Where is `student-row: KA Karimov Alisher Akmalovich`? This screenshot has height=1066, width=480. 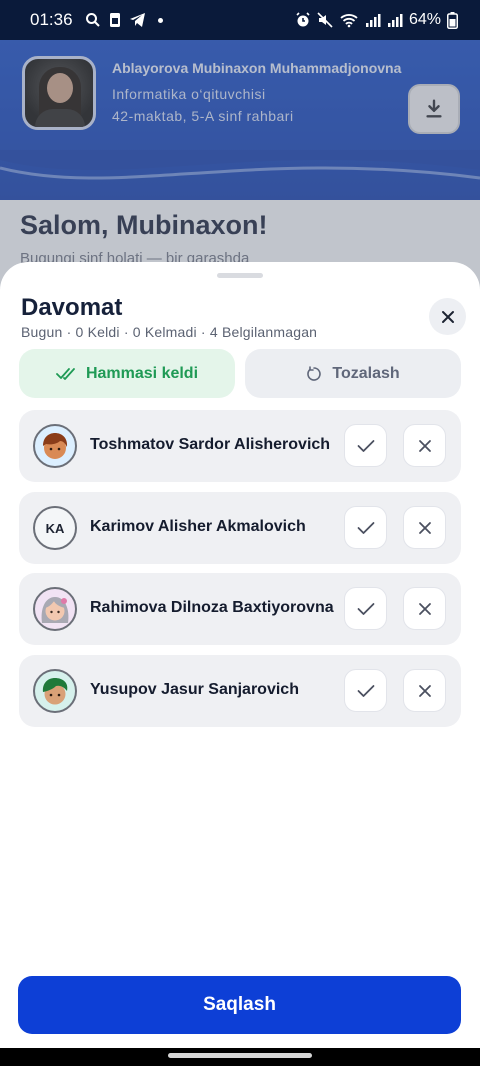
student-row: KA Karimov Alisher Akmalovich is located at coordinates (240, 528).